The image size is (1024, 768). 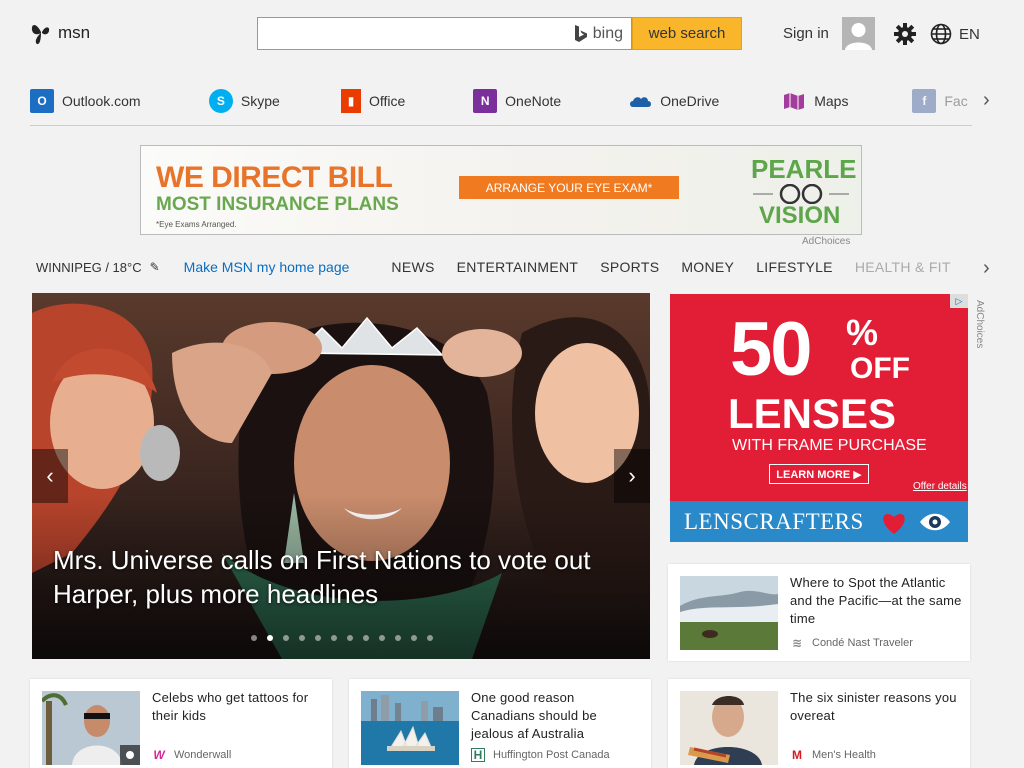 What do you see at coordinates (444, 33) in the screenshot?
I see `search-input: bing` at bounding box center [444, 33].